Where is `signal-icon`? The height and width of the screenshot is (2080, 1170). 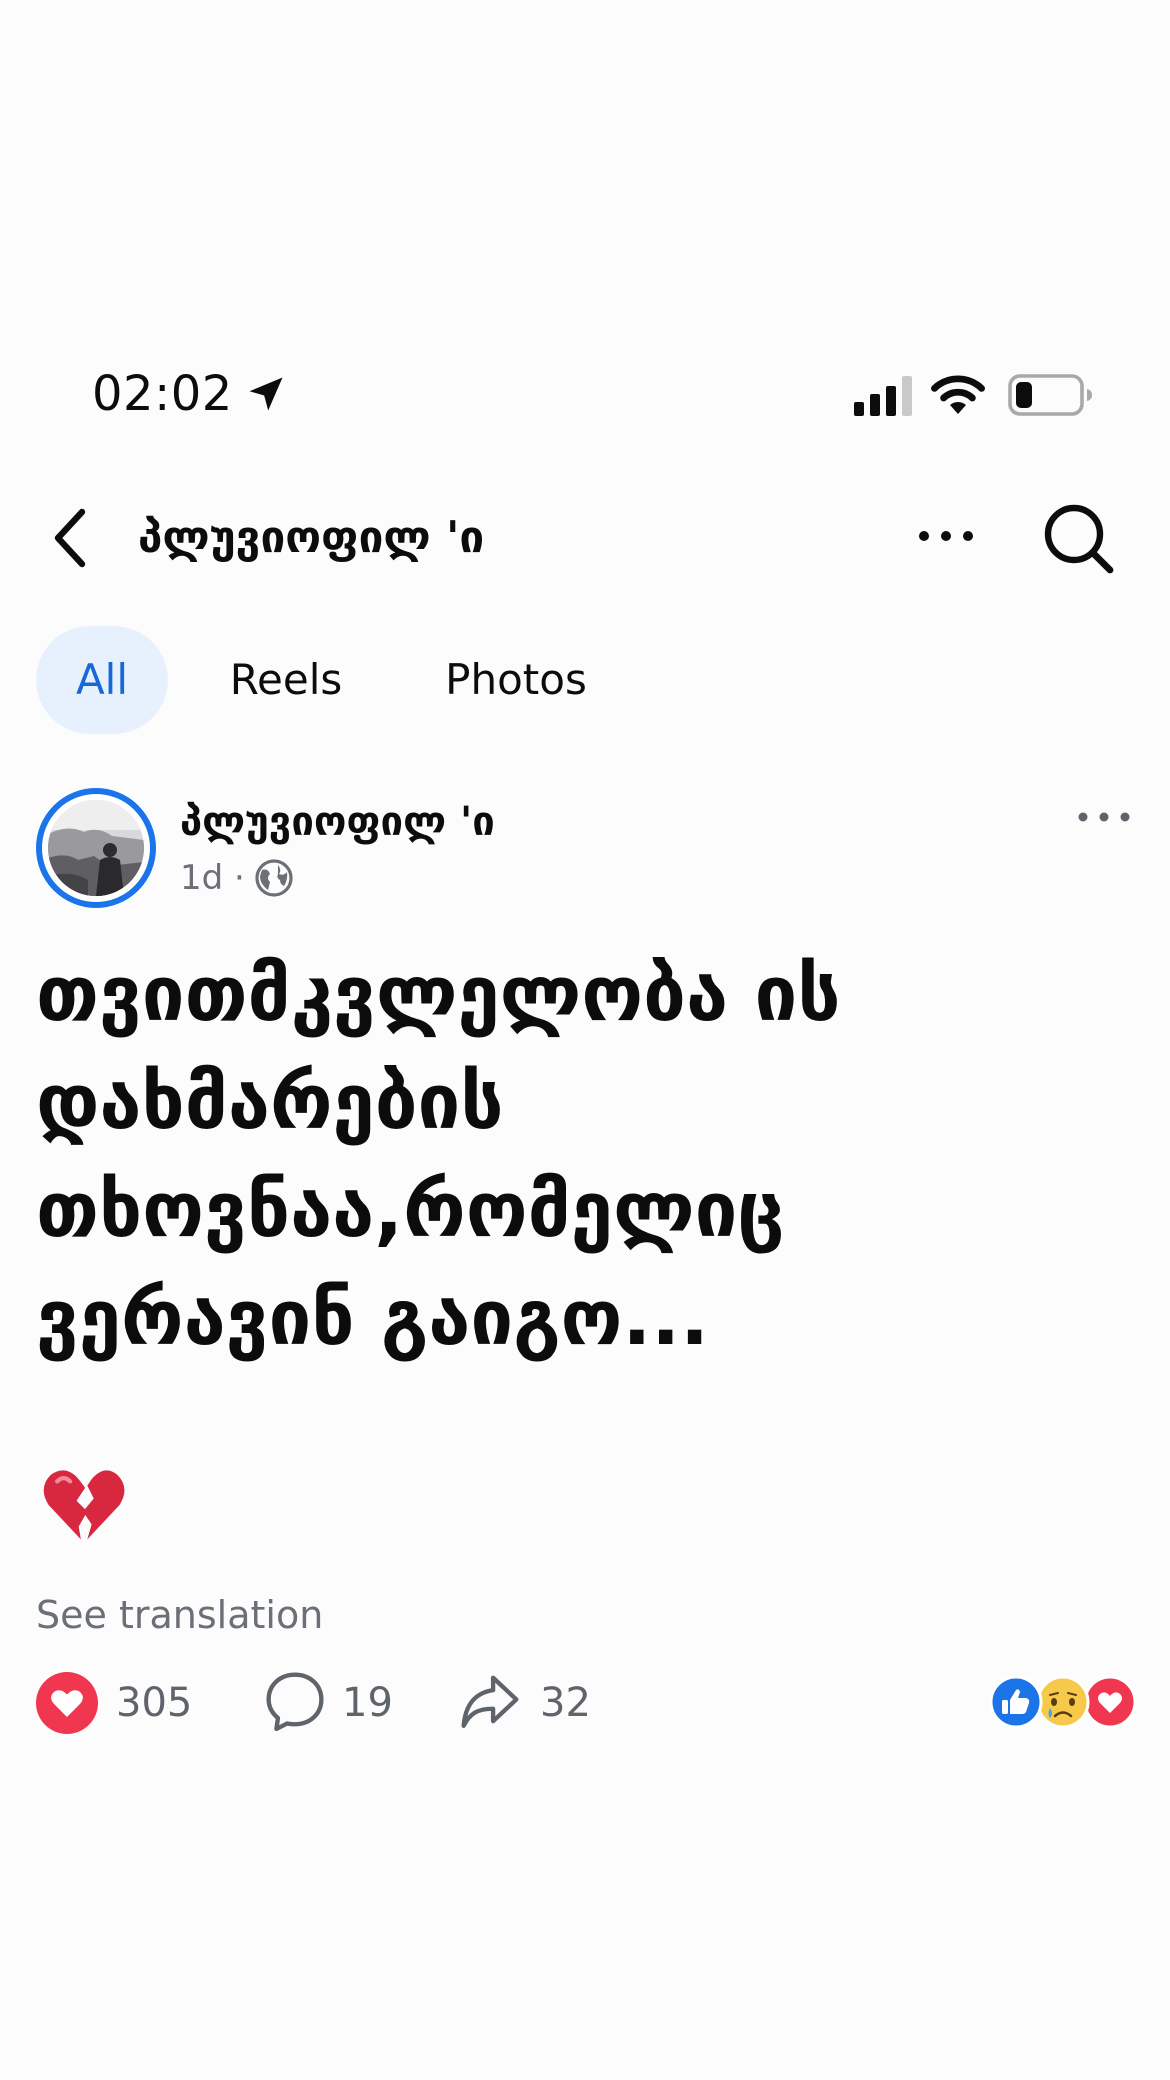
signal-icon is located at coordinates (883, 396).